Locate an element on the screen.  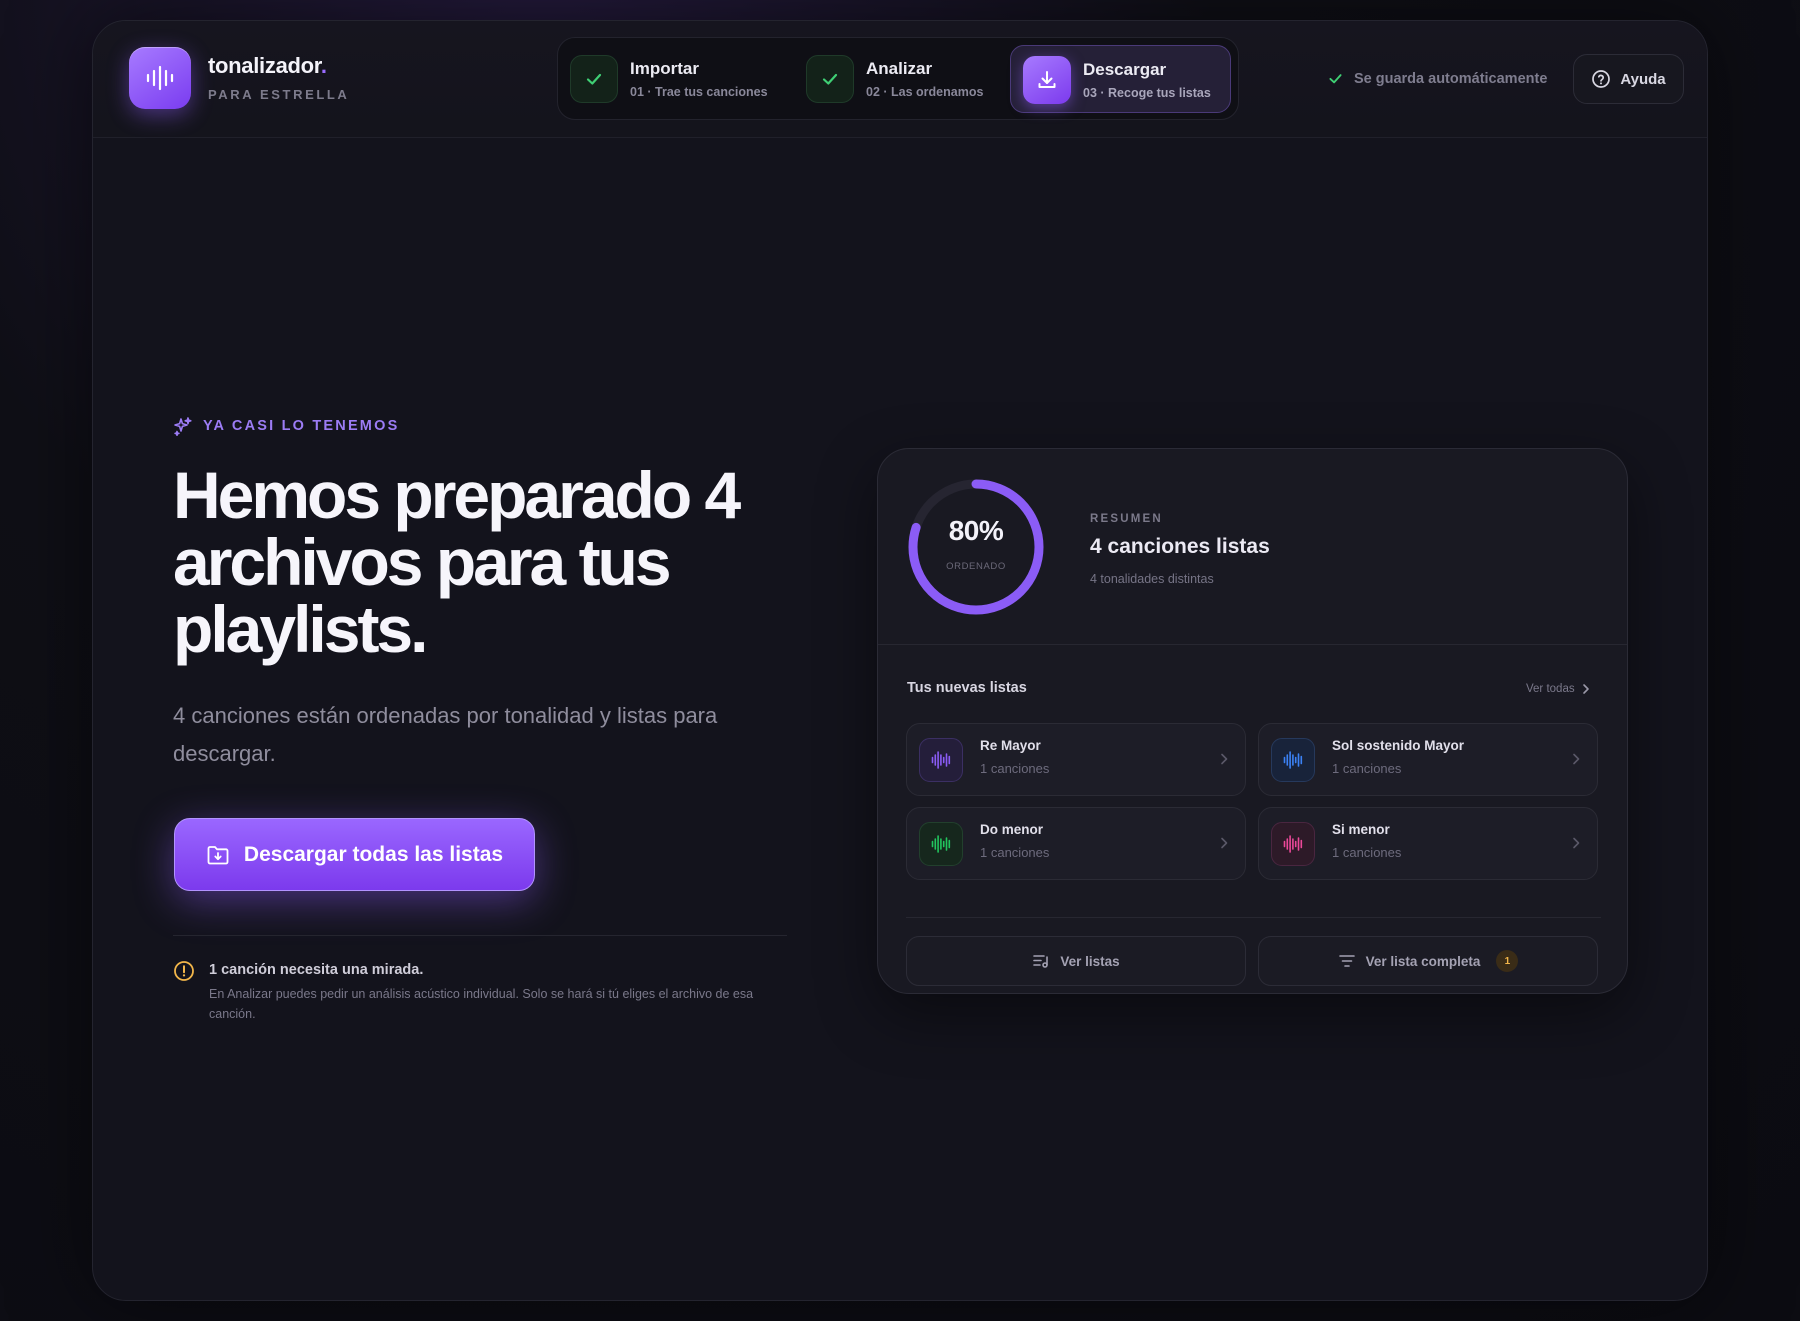
view-full-list-button: Ver lista completa 1 is located at coordinates (1428, 961).